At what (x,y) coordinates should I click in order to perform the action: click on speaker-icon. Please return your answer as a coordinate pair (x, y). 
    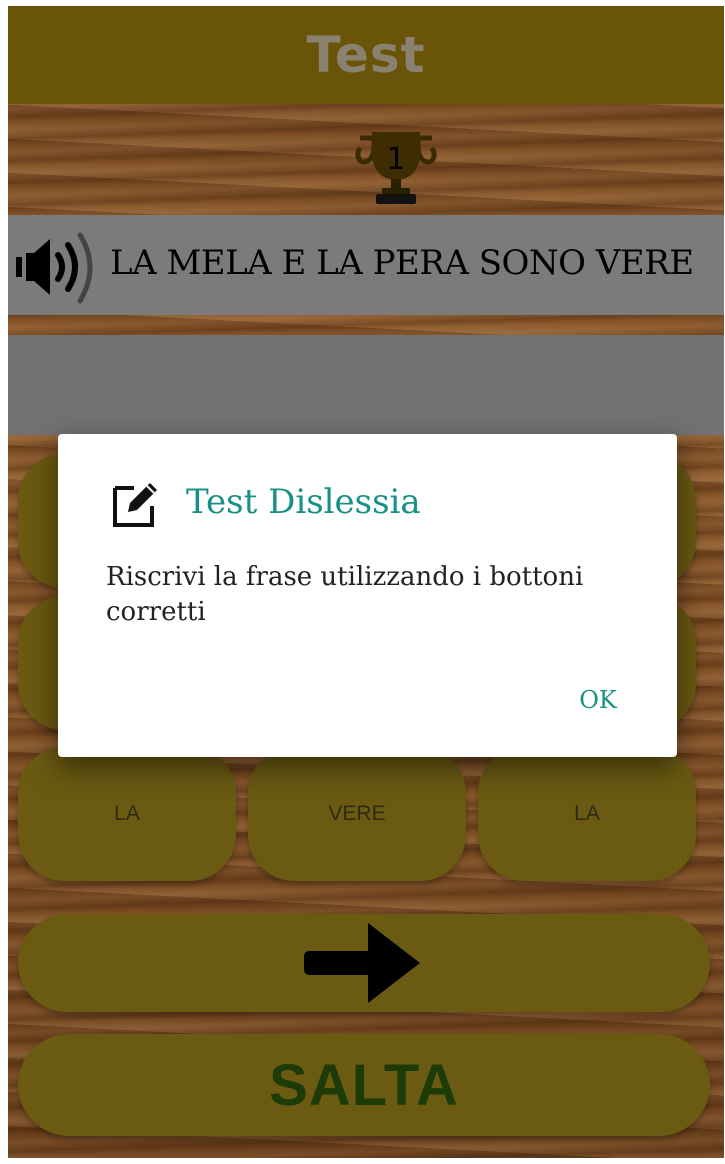
    Looking at the image, I should click on (54, 268).